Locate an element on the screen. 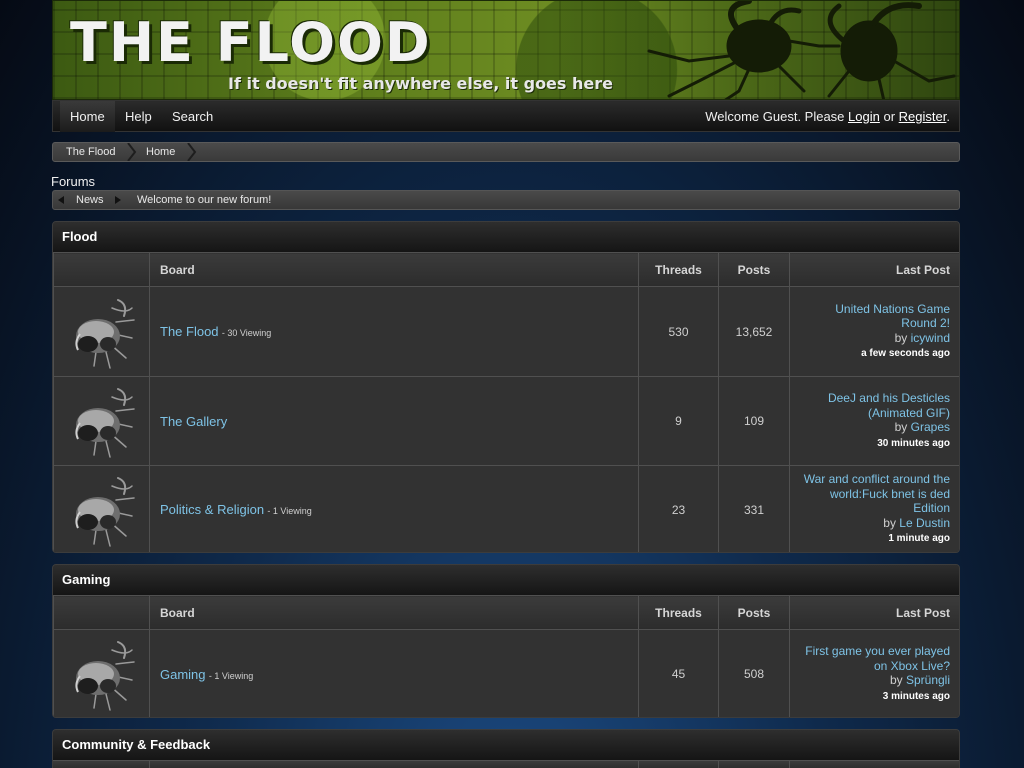 This screenshot has width=1024, height=768. board-cell: The Gallery is located at coordinates (394, 421).